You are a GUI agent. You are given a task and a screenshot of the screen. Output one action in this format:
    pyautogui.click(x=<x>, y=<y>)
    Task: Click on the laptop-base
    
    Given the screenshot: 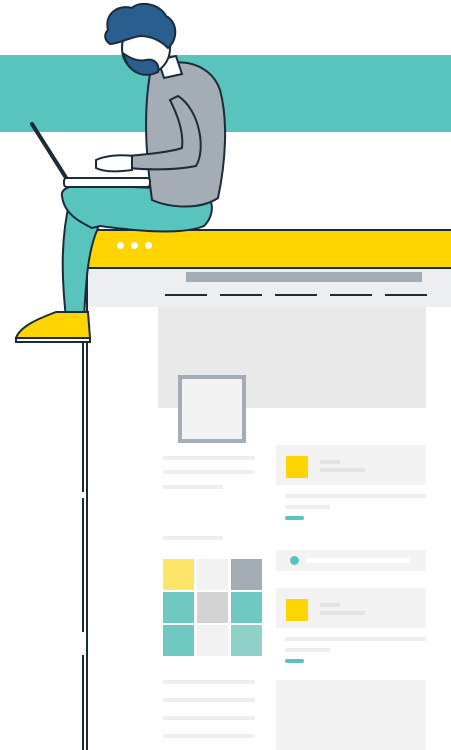 What is the action you would take?
    pyautogui.click(x=107, y=182)
    